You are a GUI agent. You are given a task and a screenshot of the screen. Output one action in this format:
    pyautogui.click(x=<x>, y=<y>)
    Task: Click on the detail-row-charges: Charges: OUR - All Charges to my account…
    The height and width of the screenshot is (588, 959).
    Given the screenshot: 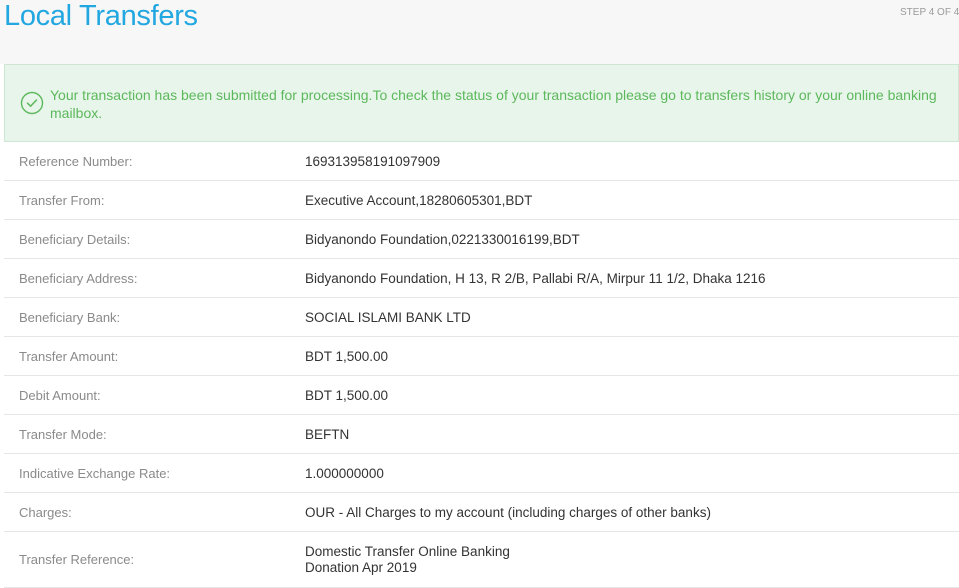 What is the action you would take?
    pyautogui.click(x=481, y=512)
    